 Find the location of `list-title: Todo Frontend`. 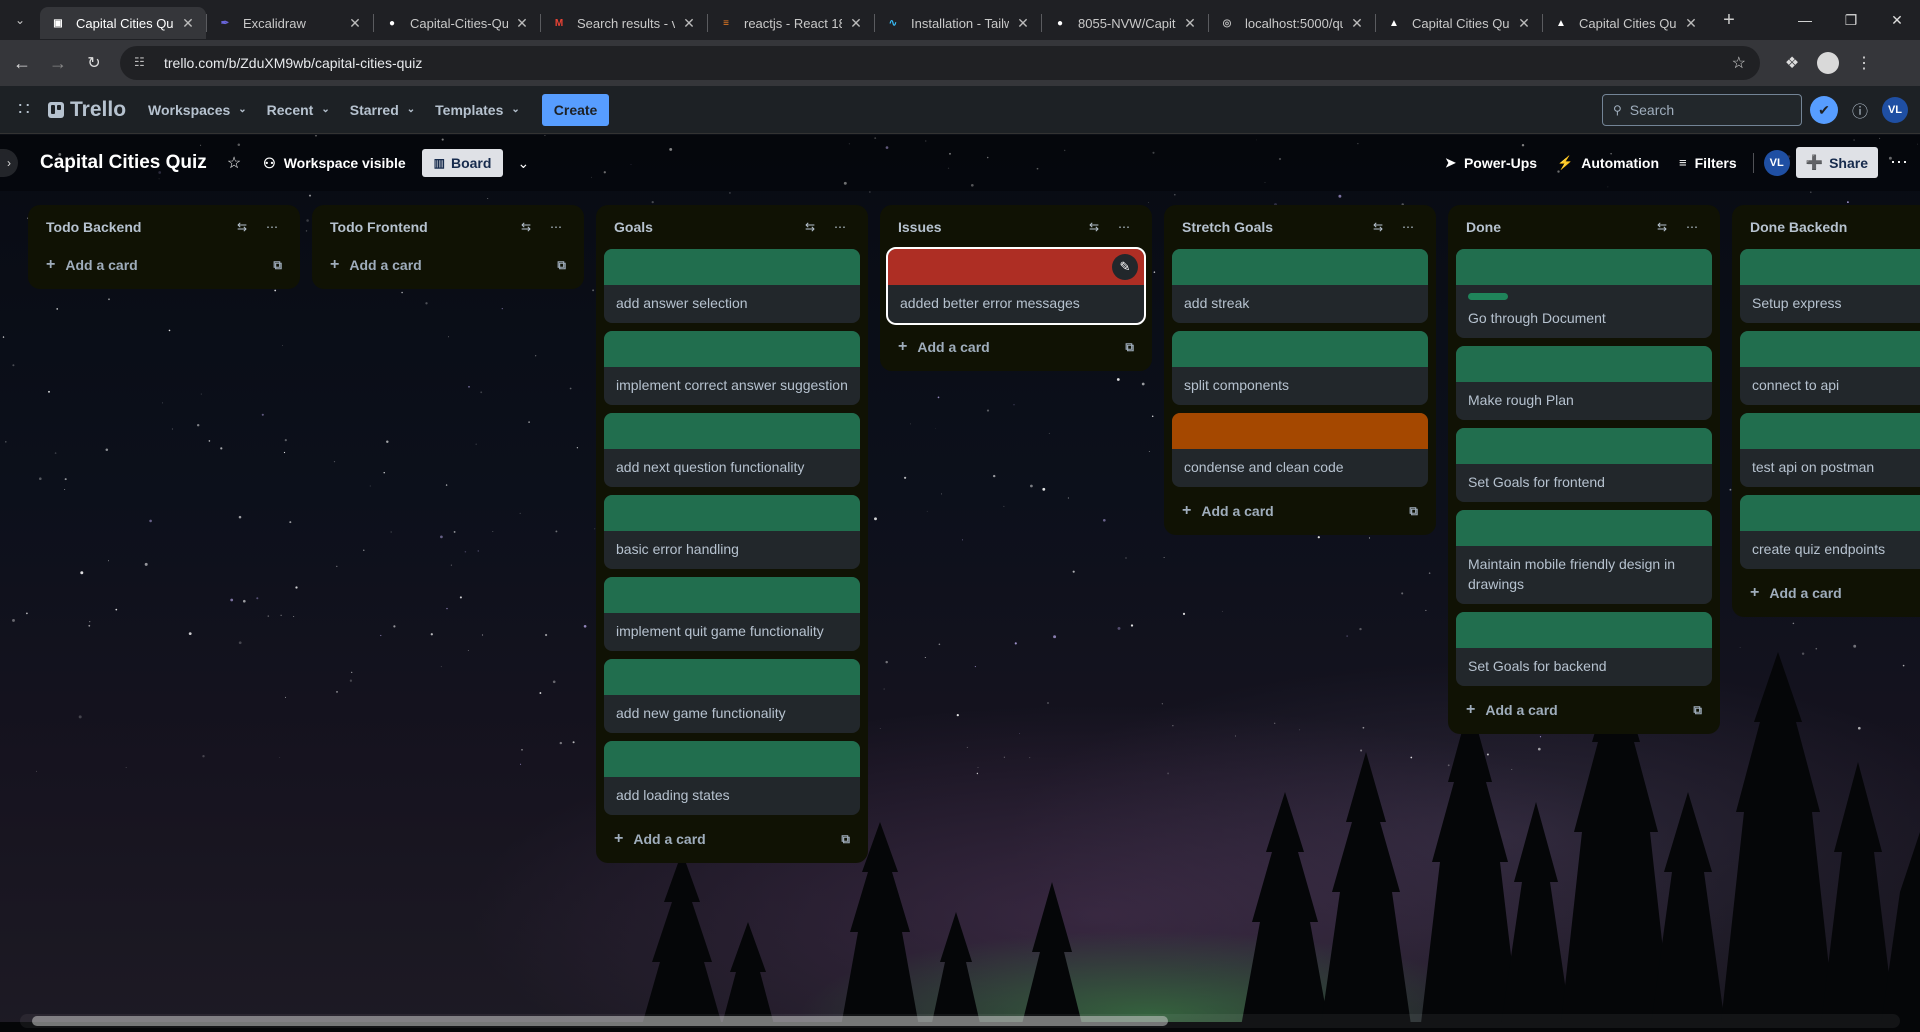

list-title: Todo Frontend is located at coordinates (419, 227).